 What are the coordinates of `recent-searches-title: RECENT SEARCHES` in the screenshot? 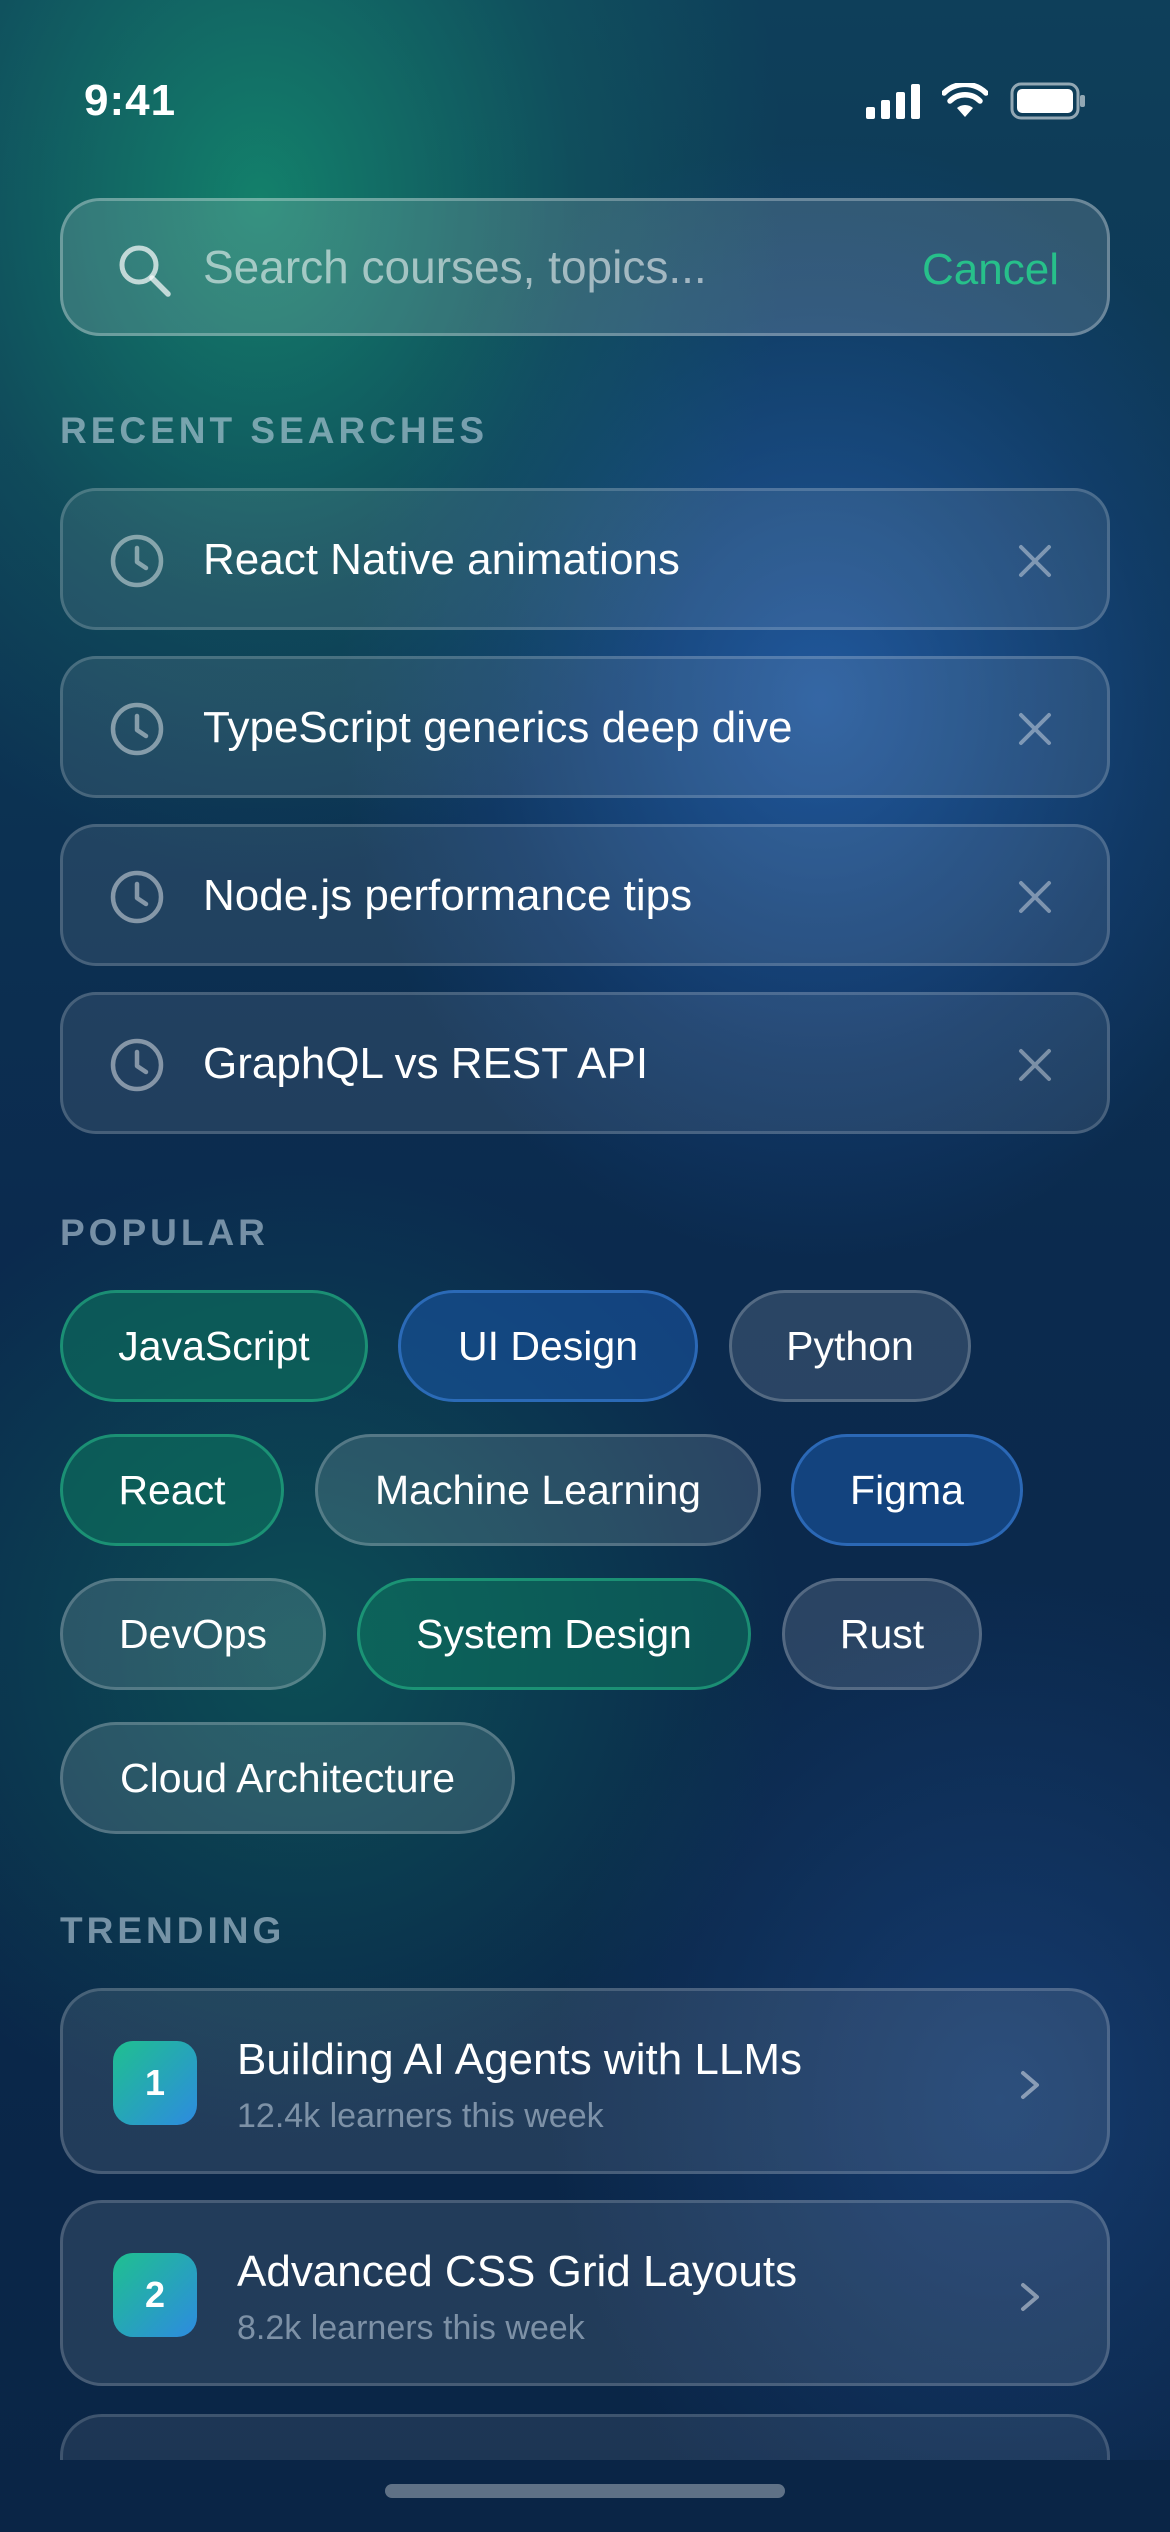 It's located at (274, 430).